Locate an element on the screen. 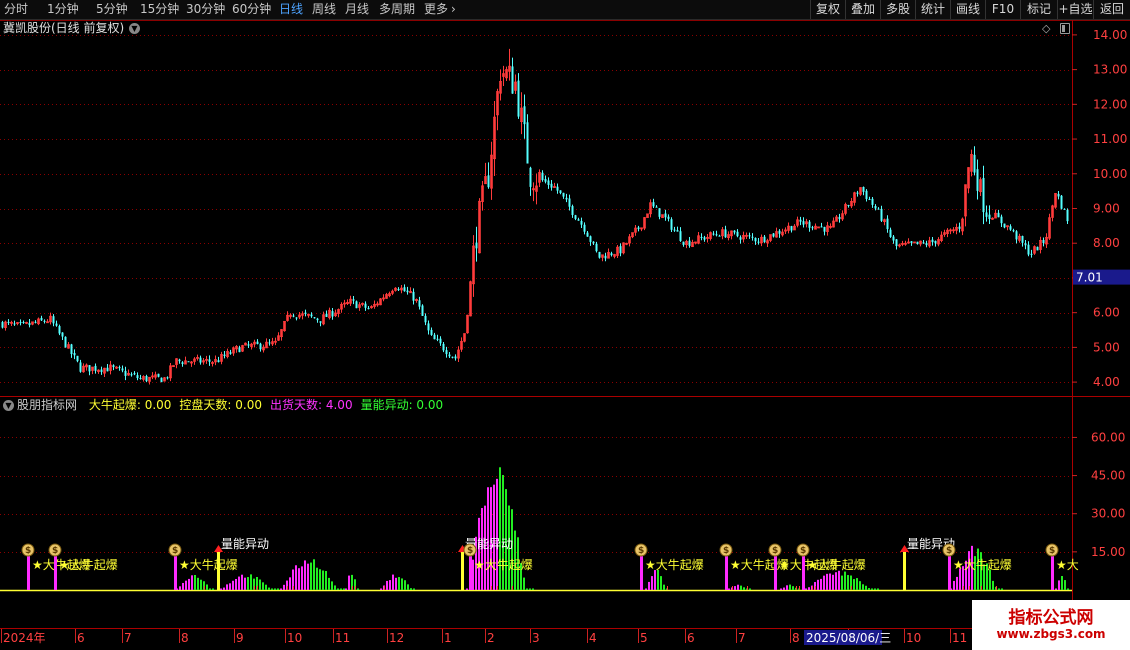  period-tab: 15分钟 is located at coordinates (159, 9).